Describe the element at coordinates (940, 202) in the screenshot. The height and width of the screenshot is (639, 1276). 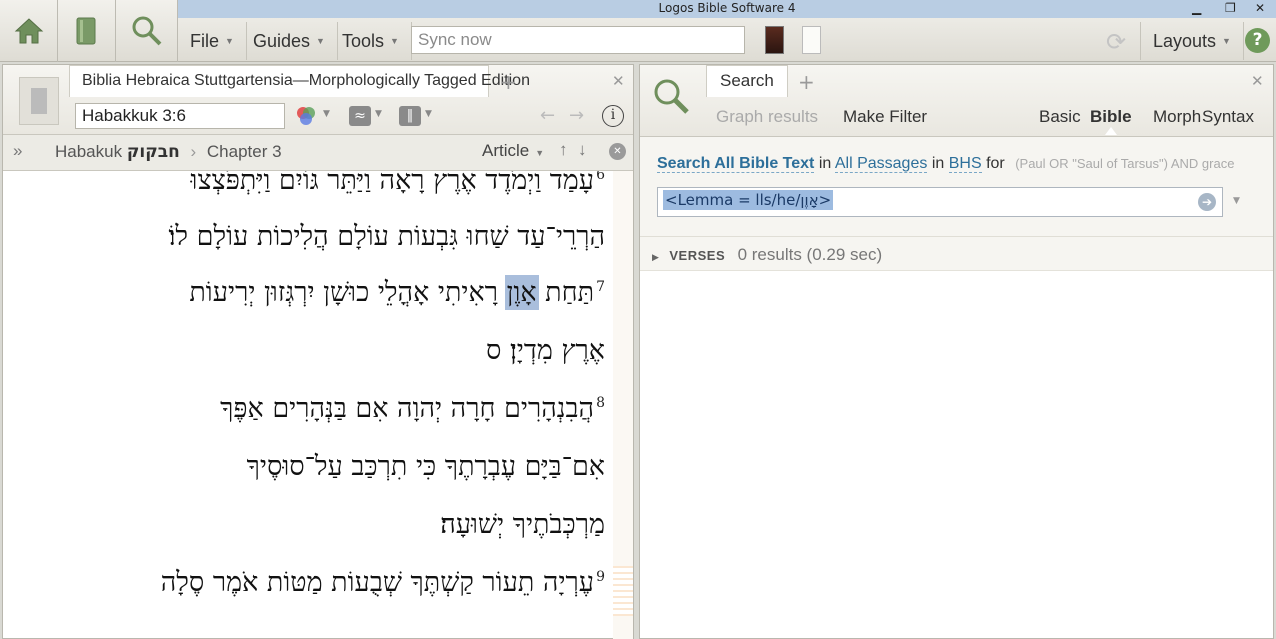
I see `search-query-input: <Lemma = lls/he/אָוֶן> ➔` at that location.